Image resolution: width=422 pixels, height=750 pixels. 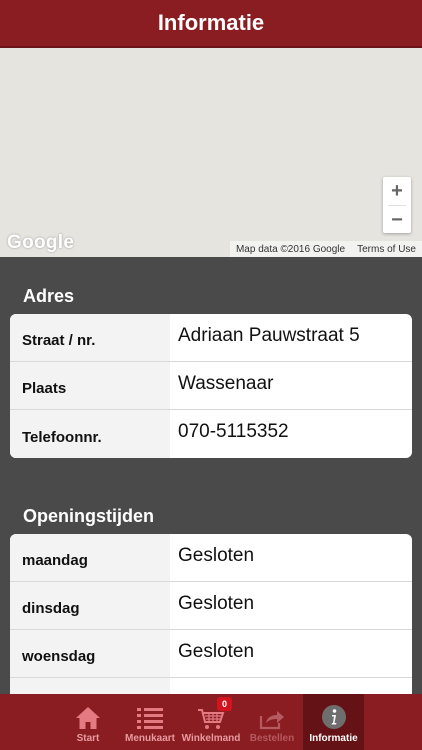 What do you see at coordinates (291, 434) in the screenshot?
I see `phone-value: 070-5115352` at bounding box center [291, 434].